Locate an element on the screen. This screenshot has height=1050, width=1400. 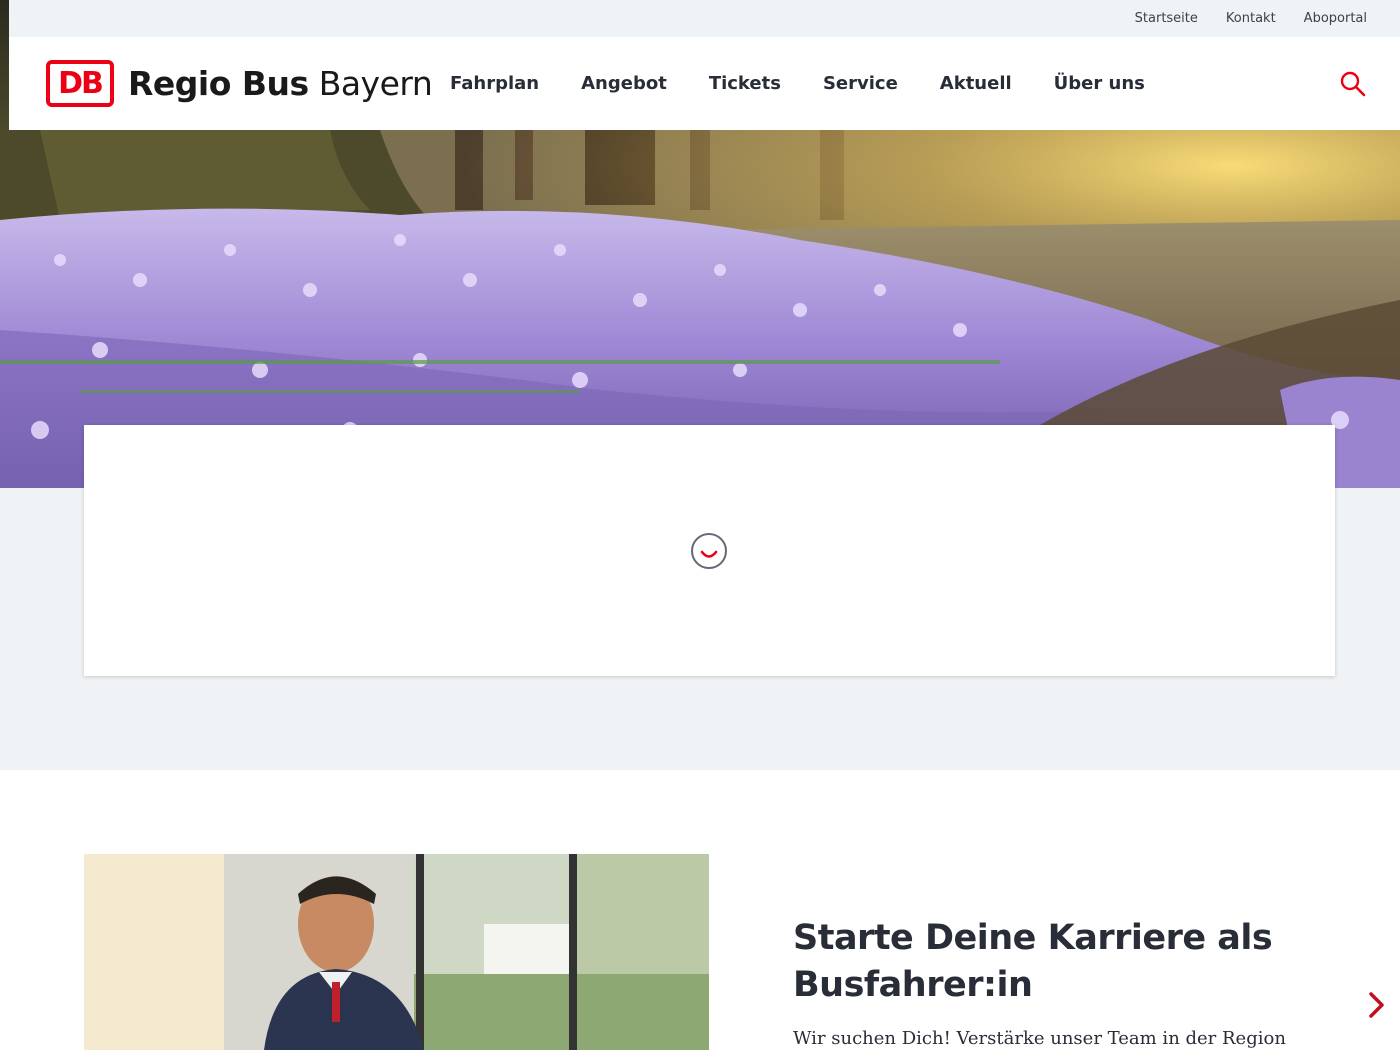
search-button is located at coordinates (1353, 84).